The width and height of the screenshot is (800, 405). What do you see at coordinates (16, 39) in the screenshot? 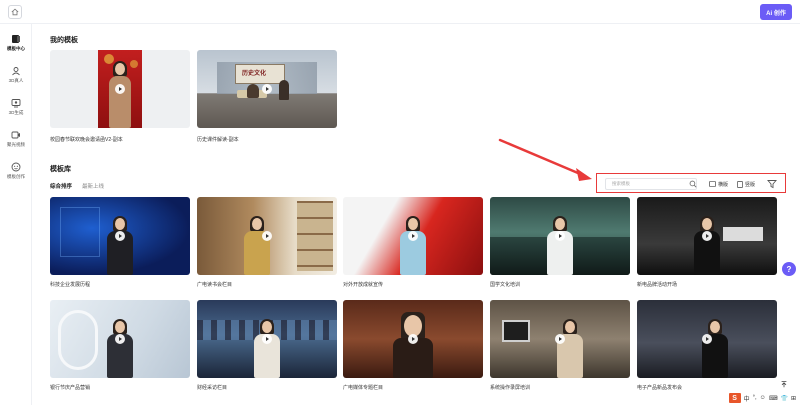
I see `template-icon` at bounding box center [16, 39].